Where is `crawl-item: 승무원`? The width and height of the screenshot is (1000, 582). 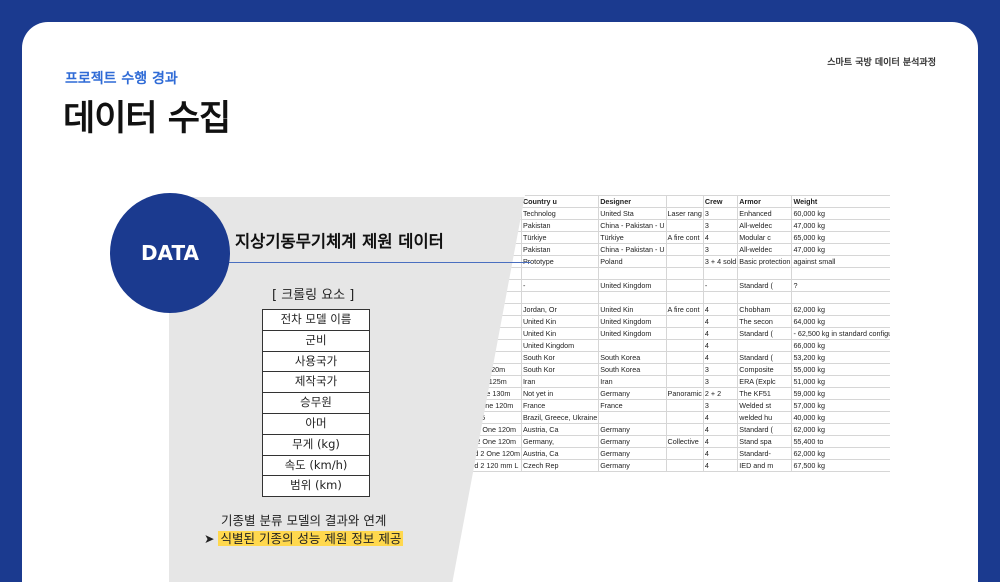
crawl-item: 승무원 is located at coordinates (316, 403).